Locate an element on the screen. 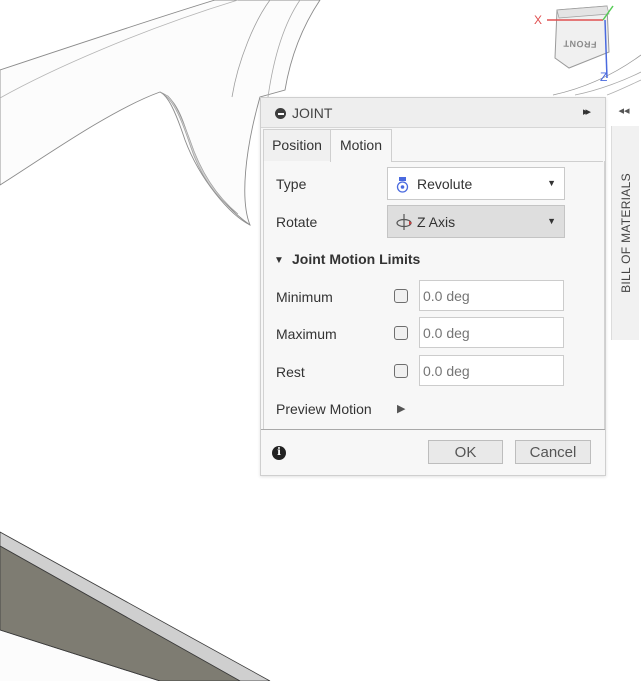 The width and height of the screenshot is (641, 681). expand-dialog-icon: ▸▸ is located at coordinates (587, 111).